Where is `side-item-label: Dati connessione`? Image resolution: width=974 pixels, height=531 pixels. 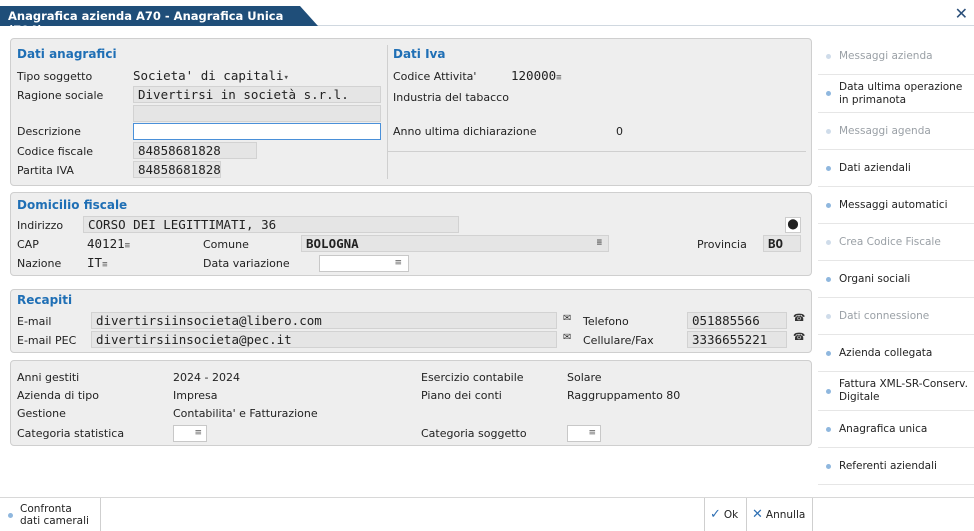 side-item-label: Dati connessione is located at coordinates (884, 315).